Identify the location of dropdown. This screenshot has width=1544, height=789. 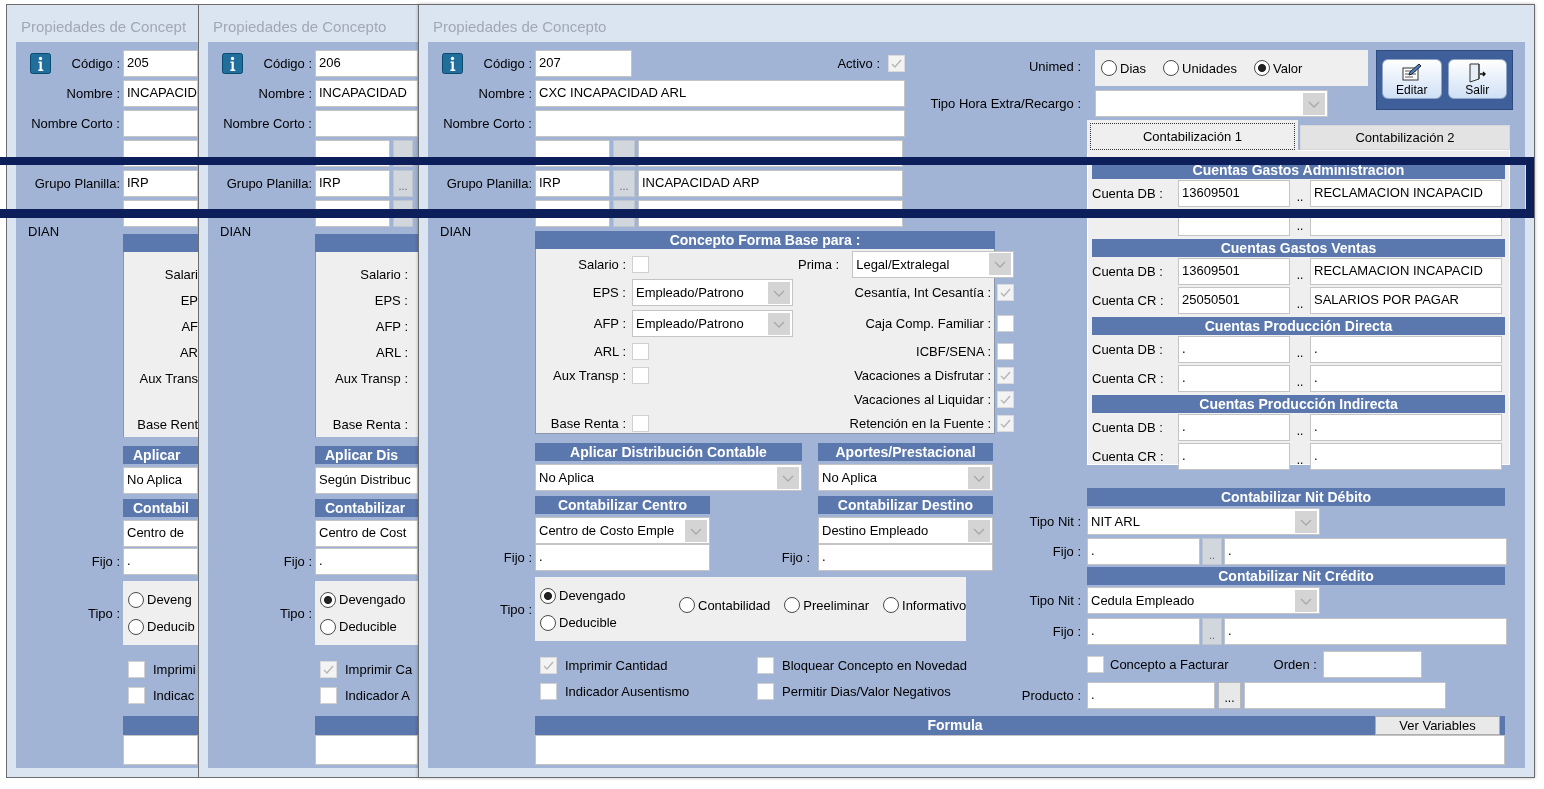
(1211, 103).